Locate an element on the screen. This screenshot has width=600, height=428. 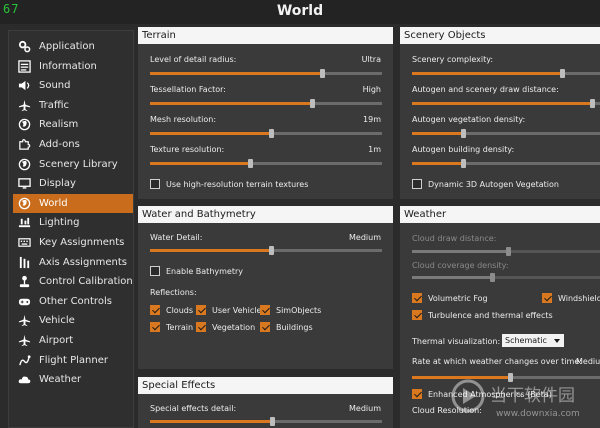
turbulence-checkbox is located at coordinates (417, 315).